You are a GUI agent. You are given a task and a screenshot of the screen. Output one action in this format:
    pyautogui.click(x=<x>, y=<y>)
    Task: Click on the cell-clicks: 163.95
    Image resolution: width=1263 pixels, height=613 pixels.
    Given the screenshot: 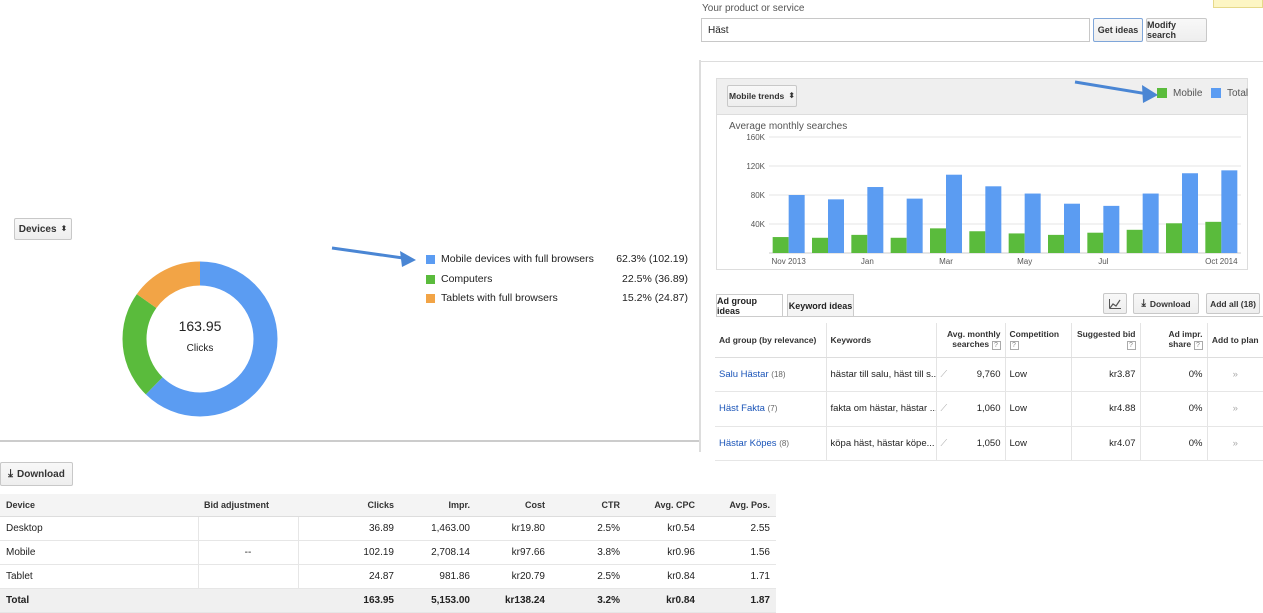 What is the action you would take?
    pyautogui.click(x=349, y=600)
    